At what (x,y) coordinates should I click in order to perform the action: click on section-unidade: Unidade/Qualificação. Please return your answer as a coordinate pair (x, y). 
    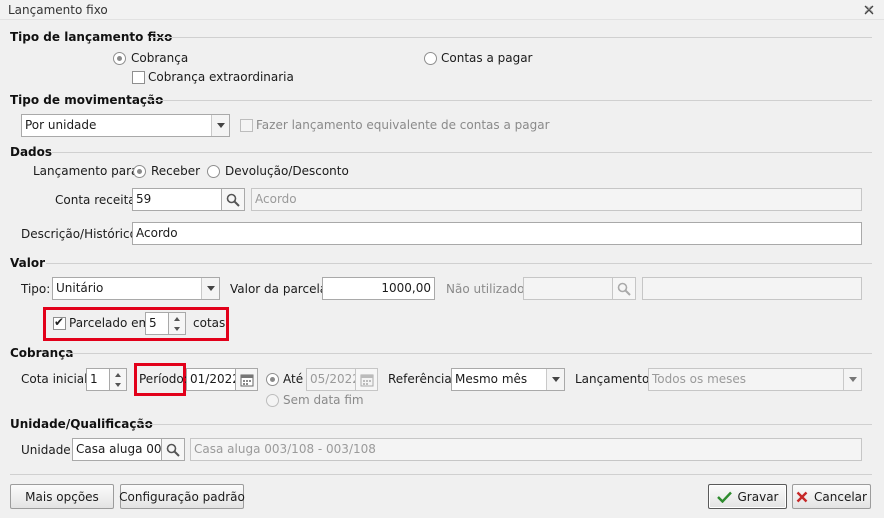
    Looking at the image, I should click on (81, 424).